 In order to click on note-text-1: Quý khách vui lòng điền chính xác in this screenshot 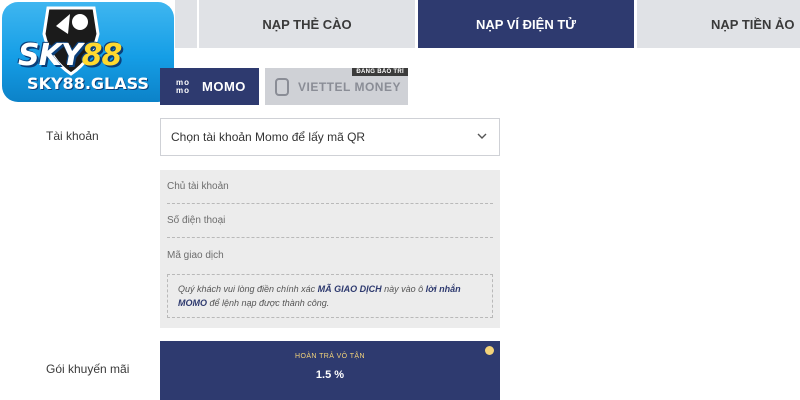, I will do `click(248, 289)`.